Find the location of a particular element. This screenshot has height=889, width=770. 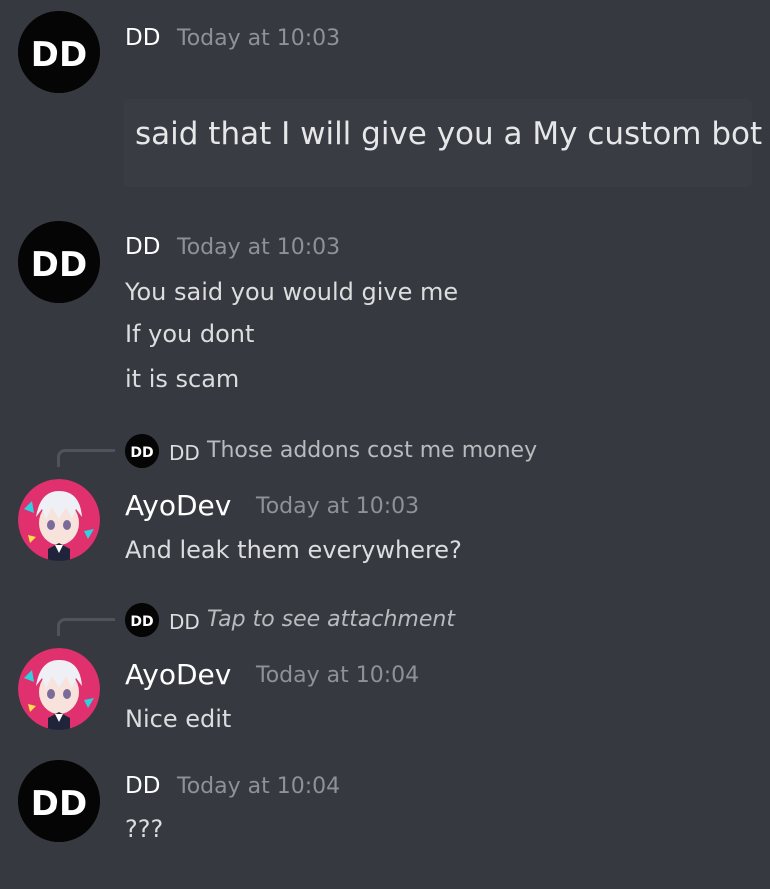

reply-preview: Tap to see attachment is located at coordinates (331, 619).